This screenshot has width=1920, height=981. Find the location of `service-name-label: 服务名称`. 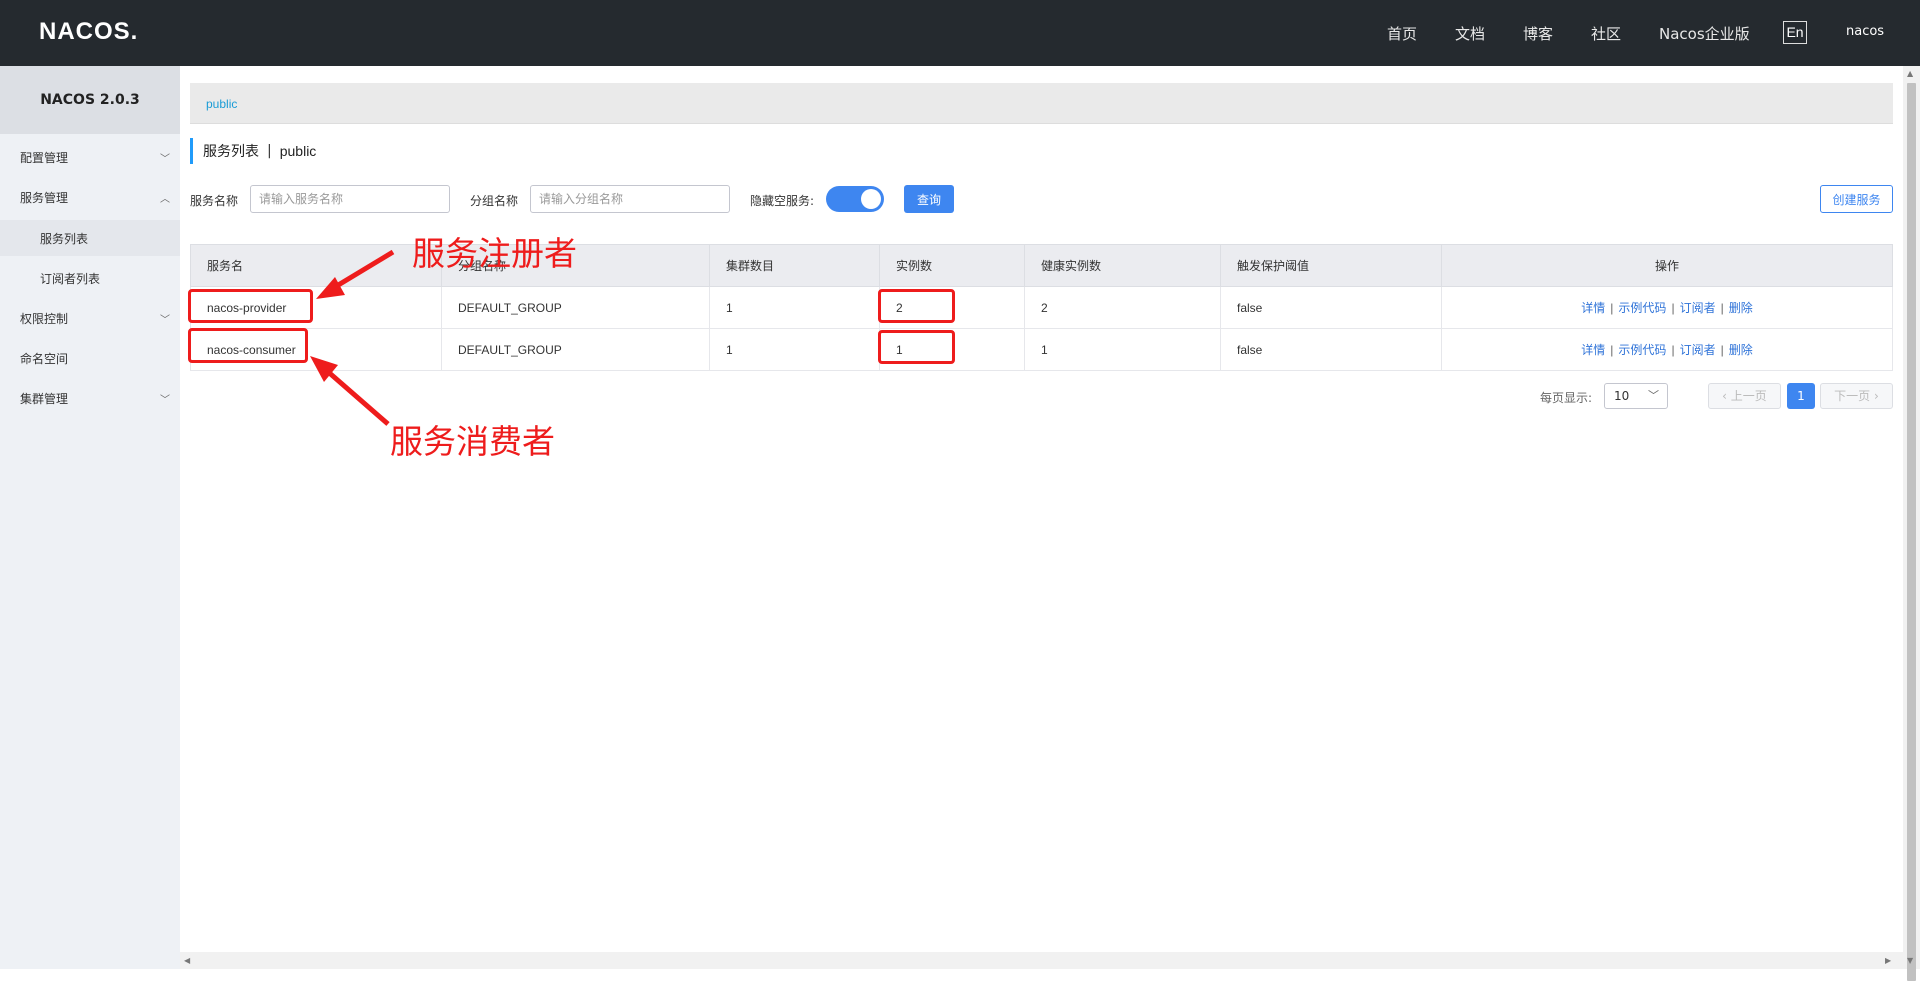

service-name-label: 服务名称 is located at coordinates (214, 201).